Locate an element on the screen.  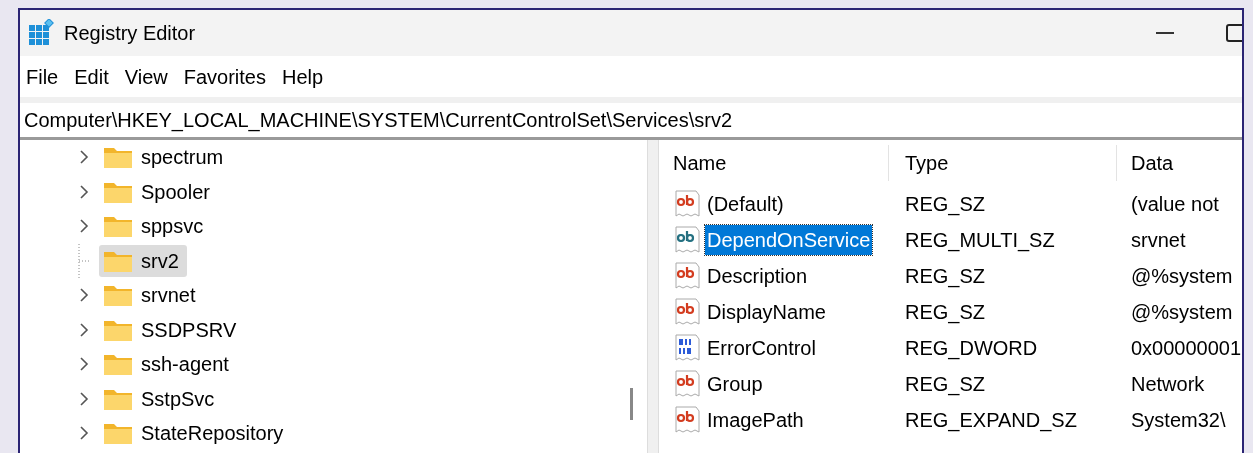
tree-item: spectrum is located at coordinates (165, 157).